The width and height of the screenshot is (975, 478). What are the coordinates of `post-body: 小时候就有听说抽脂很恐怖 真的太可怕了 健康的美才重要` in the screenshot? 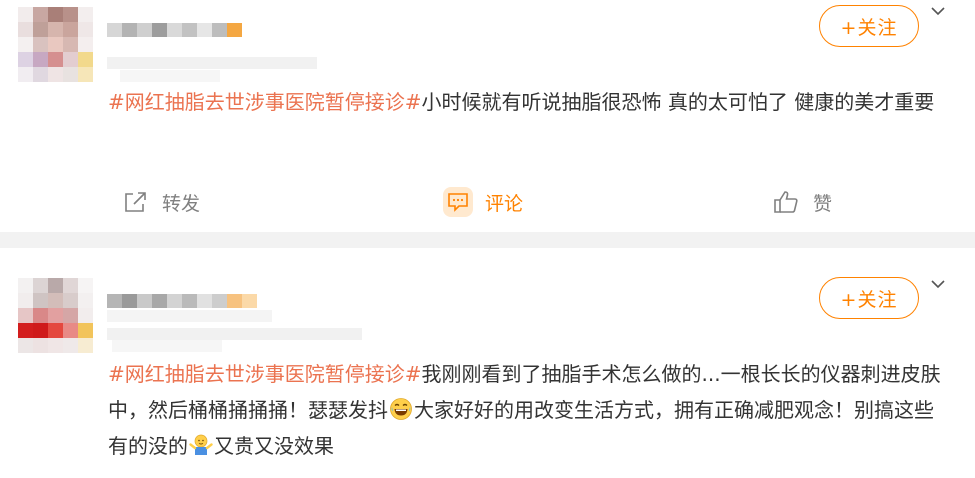 It's located at (678, 102).